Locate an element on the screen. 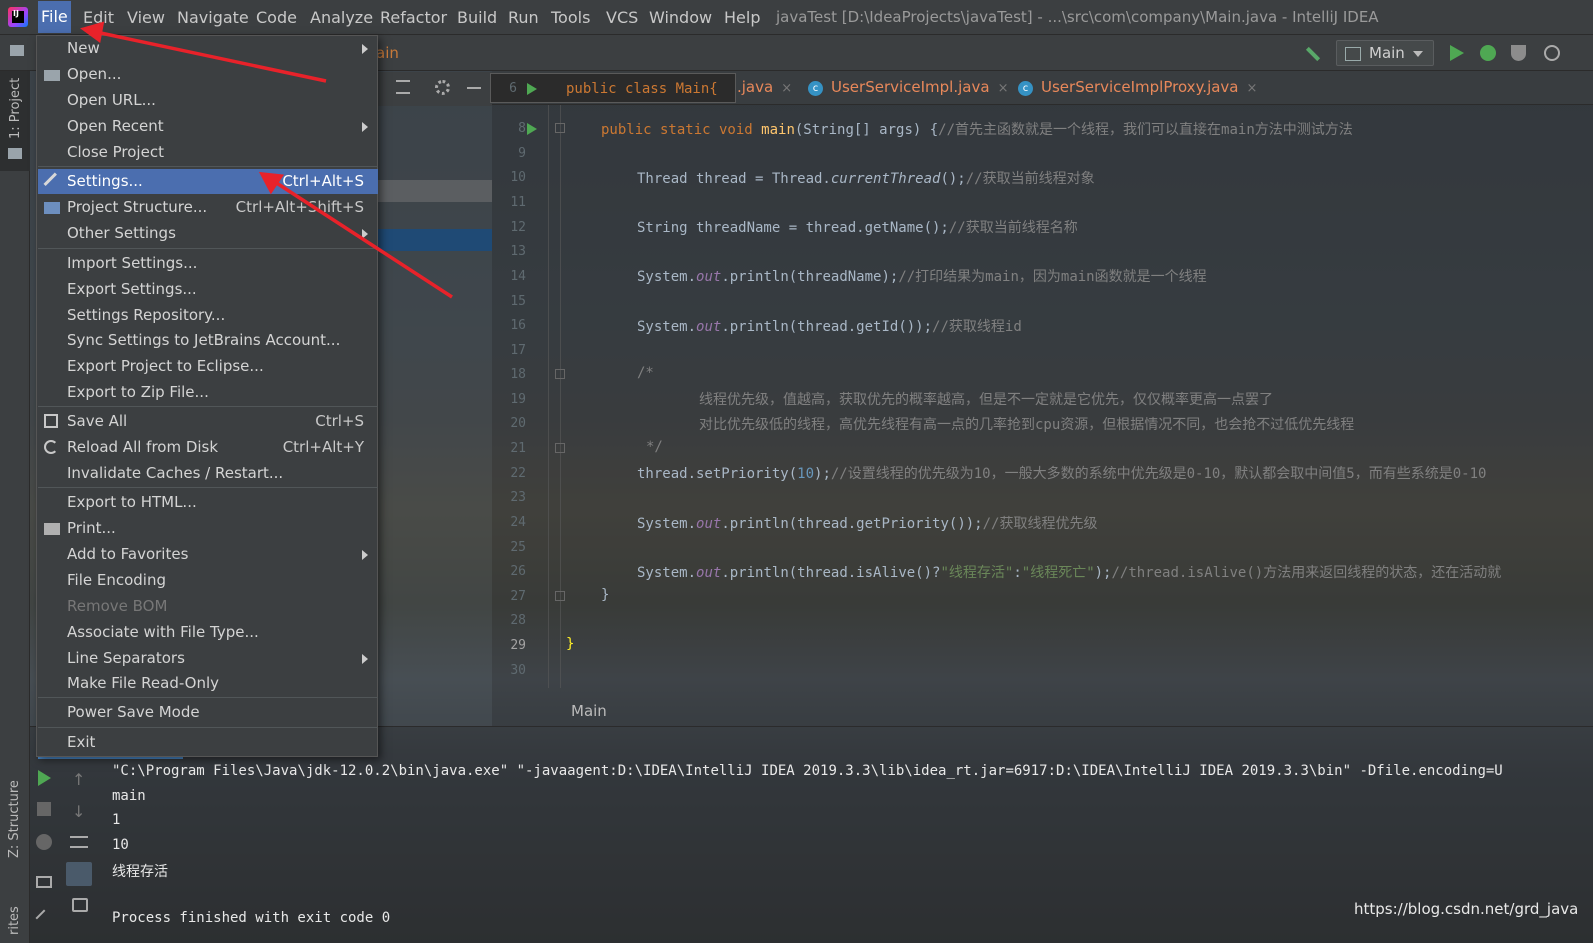 This screenshot has height=943, width=1593. editor-breadcrumb: Main is located at coordinates (589, 711).